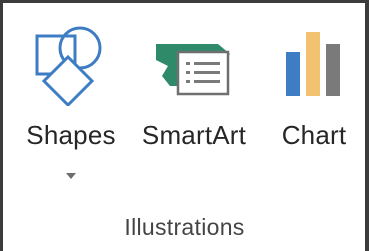 The image size is (369, 251). What do you see at coordinates (314, 65) in the screenshot?
I see `chart-icon` at bounding box center [314, 65].